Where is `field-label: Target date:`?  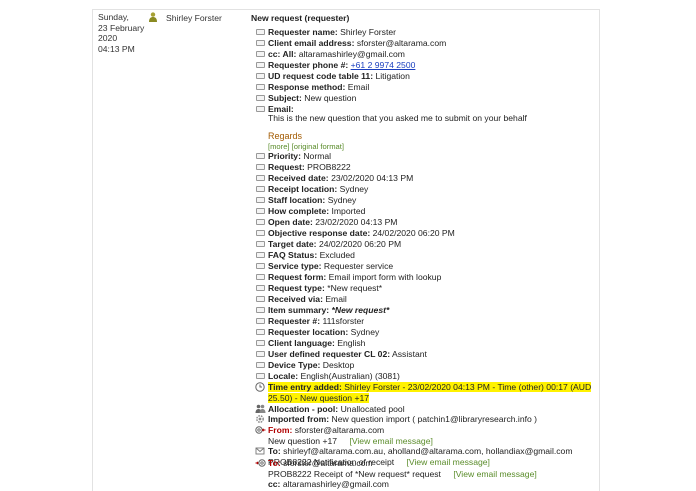 field-label: Target date: is located at coordinates (292, 244).